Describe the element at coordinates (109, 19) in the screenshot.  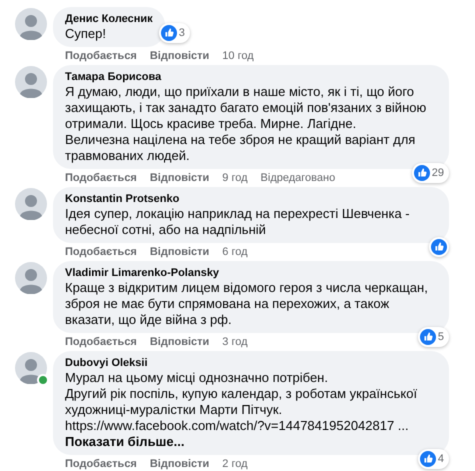
I see `author-name: Денис Колесник` at that location.